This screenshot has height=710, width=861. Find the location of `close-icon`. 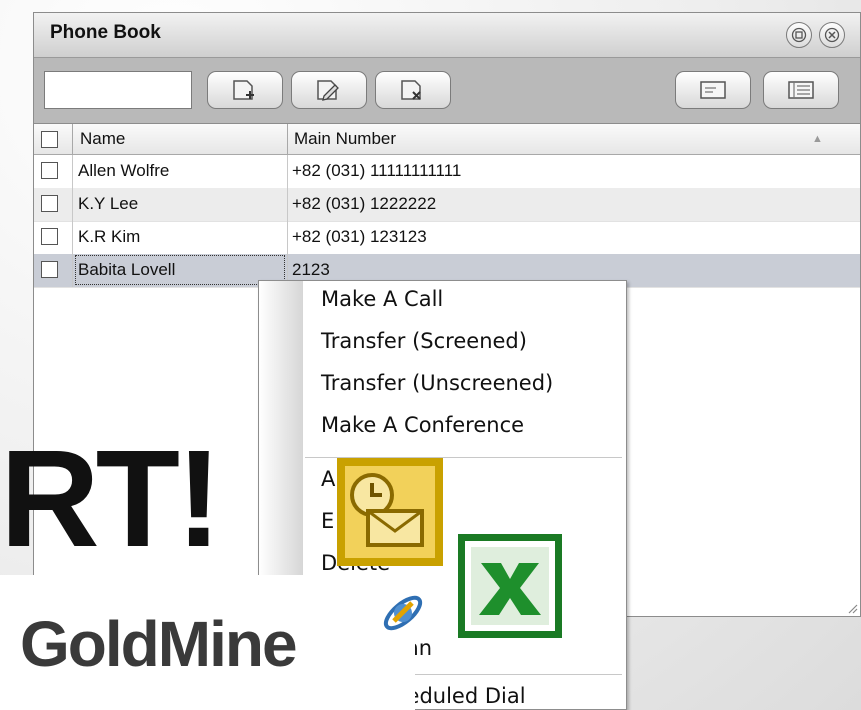

close-icon is located at coordinates (832, 35).